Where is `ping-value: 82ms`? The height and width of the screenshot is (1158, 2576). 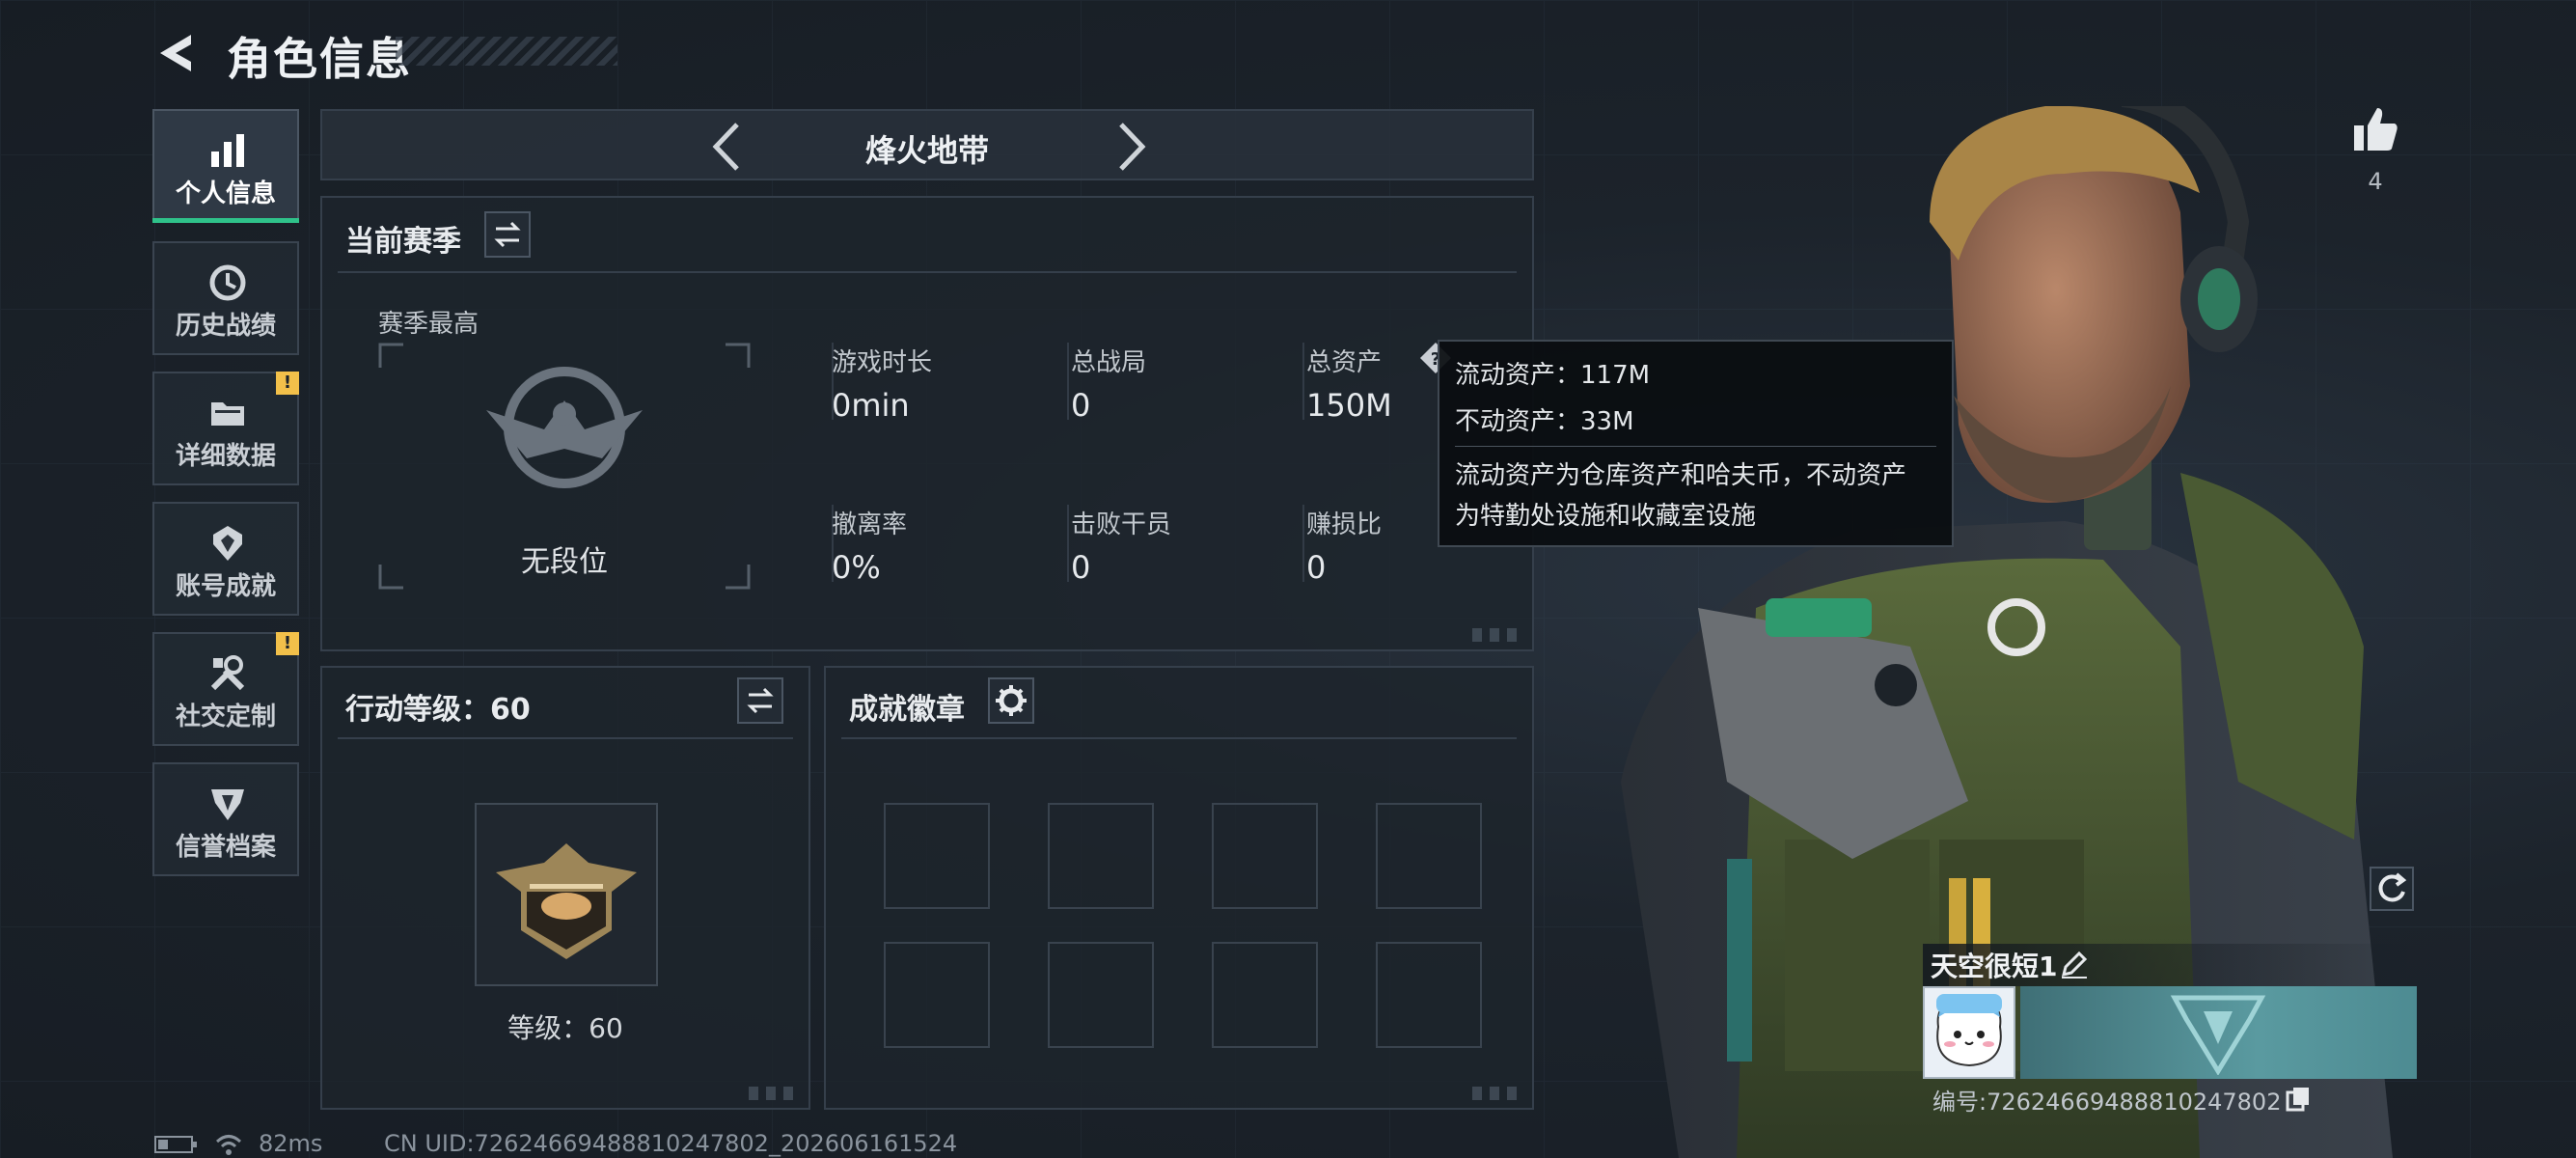 ping-value: 82ms is located at coordinates (291, 1143).